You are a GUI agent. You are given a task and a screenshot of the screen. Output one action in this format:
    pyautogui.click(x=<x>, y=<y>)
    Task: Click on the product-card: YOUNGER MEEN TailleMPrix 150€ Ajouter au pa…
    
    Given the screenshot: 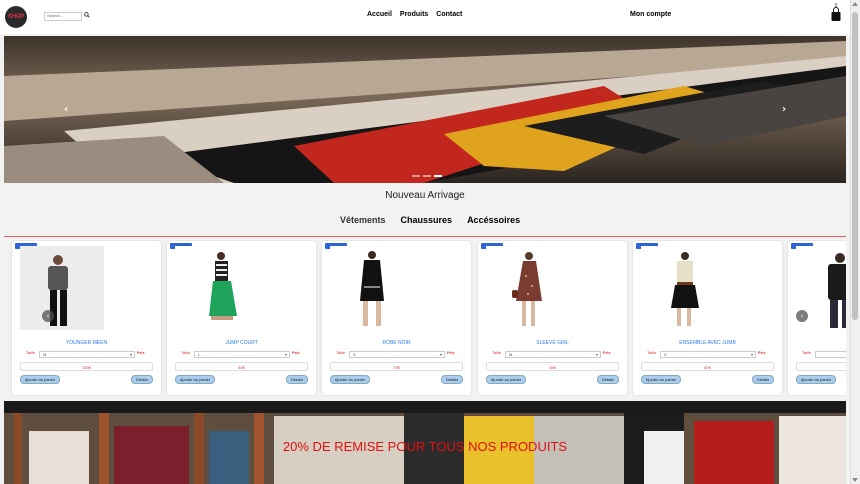 What is the action you would take?
    pyautogui.click(x=86, y=318)
    